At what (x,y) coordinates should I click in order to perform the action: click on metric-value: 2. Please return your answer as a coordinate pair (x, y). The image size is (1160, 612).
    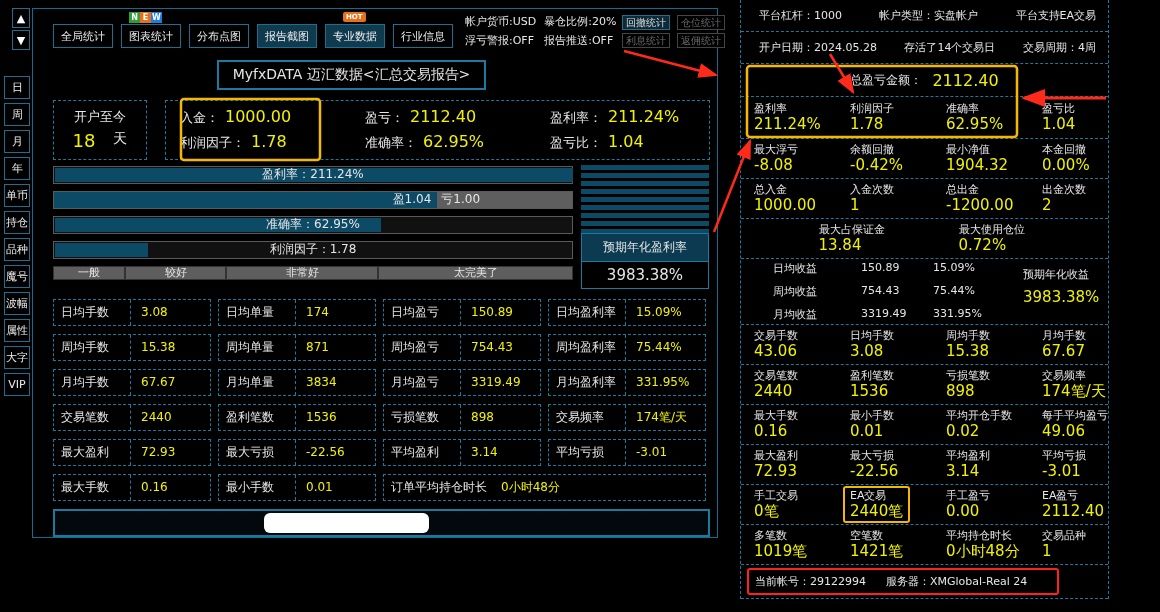
    Looking at the image, I should click on (1047, 205).